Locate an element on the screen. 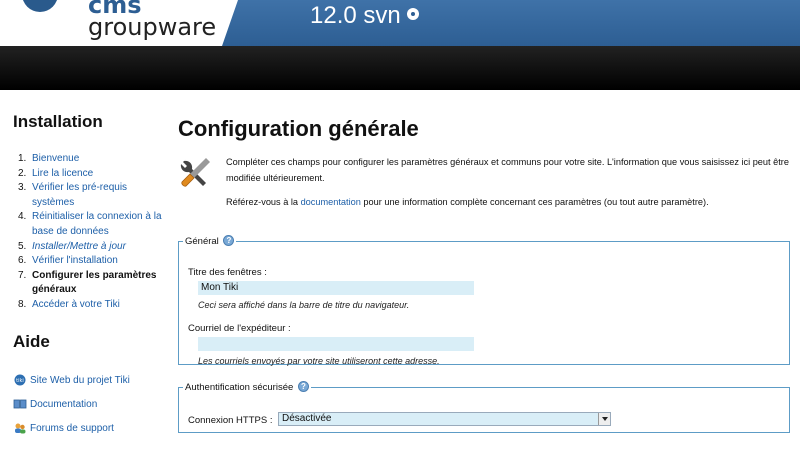 Image resolution: width=800 pixels, height=449 pixels. logo-text: cms groupware is located at coordinates (152, 20).